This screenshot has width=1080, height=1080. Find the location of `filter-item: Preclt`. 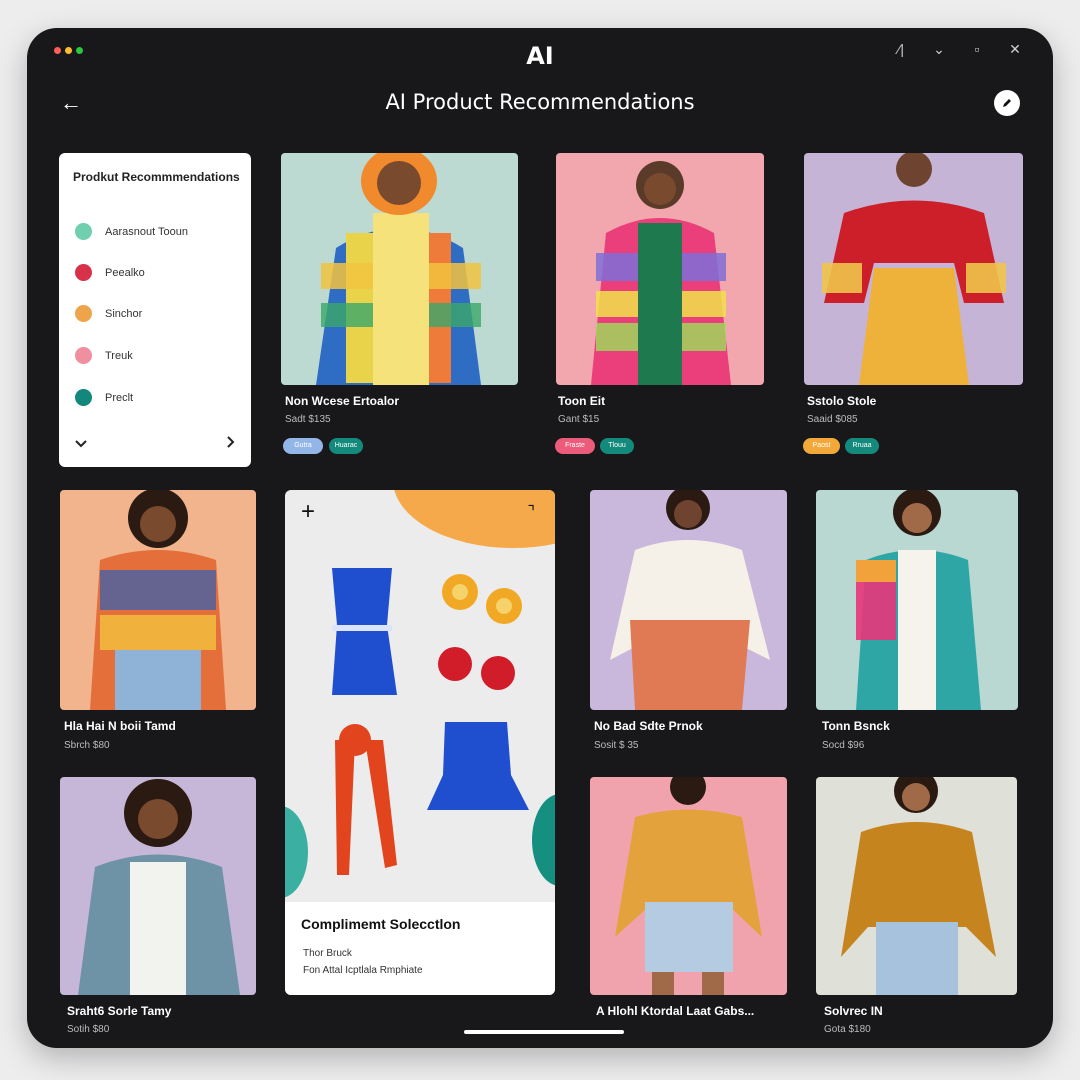

filter-item: Preclt is located at coordinates (104, 397).